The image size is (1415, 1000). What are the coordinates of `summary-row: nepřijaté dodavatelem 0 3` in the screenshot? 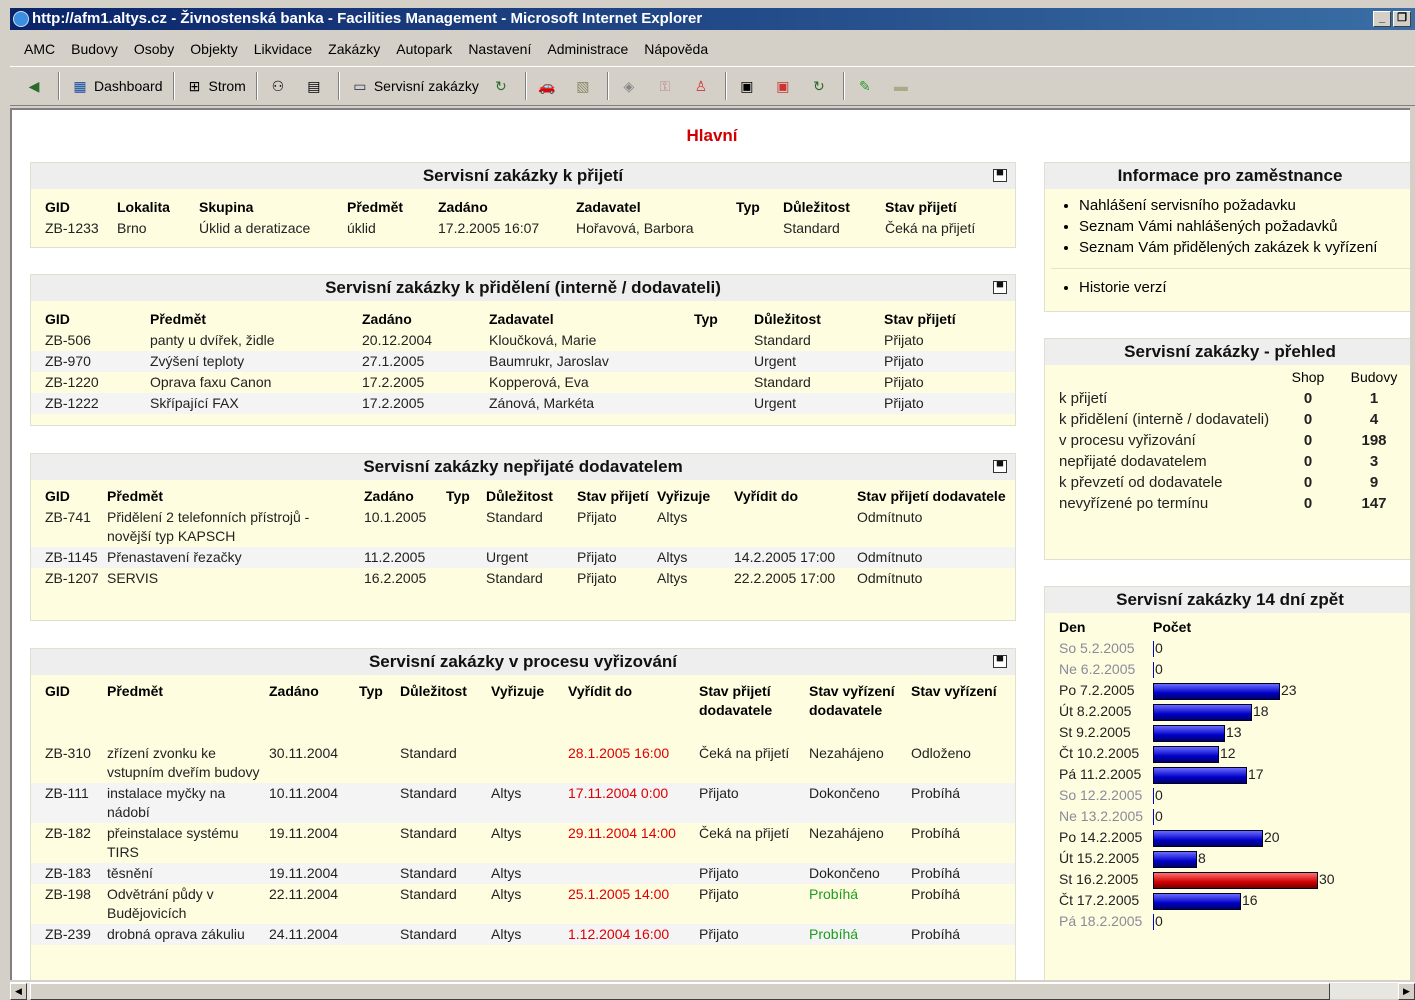 It's located at (1230, 461).